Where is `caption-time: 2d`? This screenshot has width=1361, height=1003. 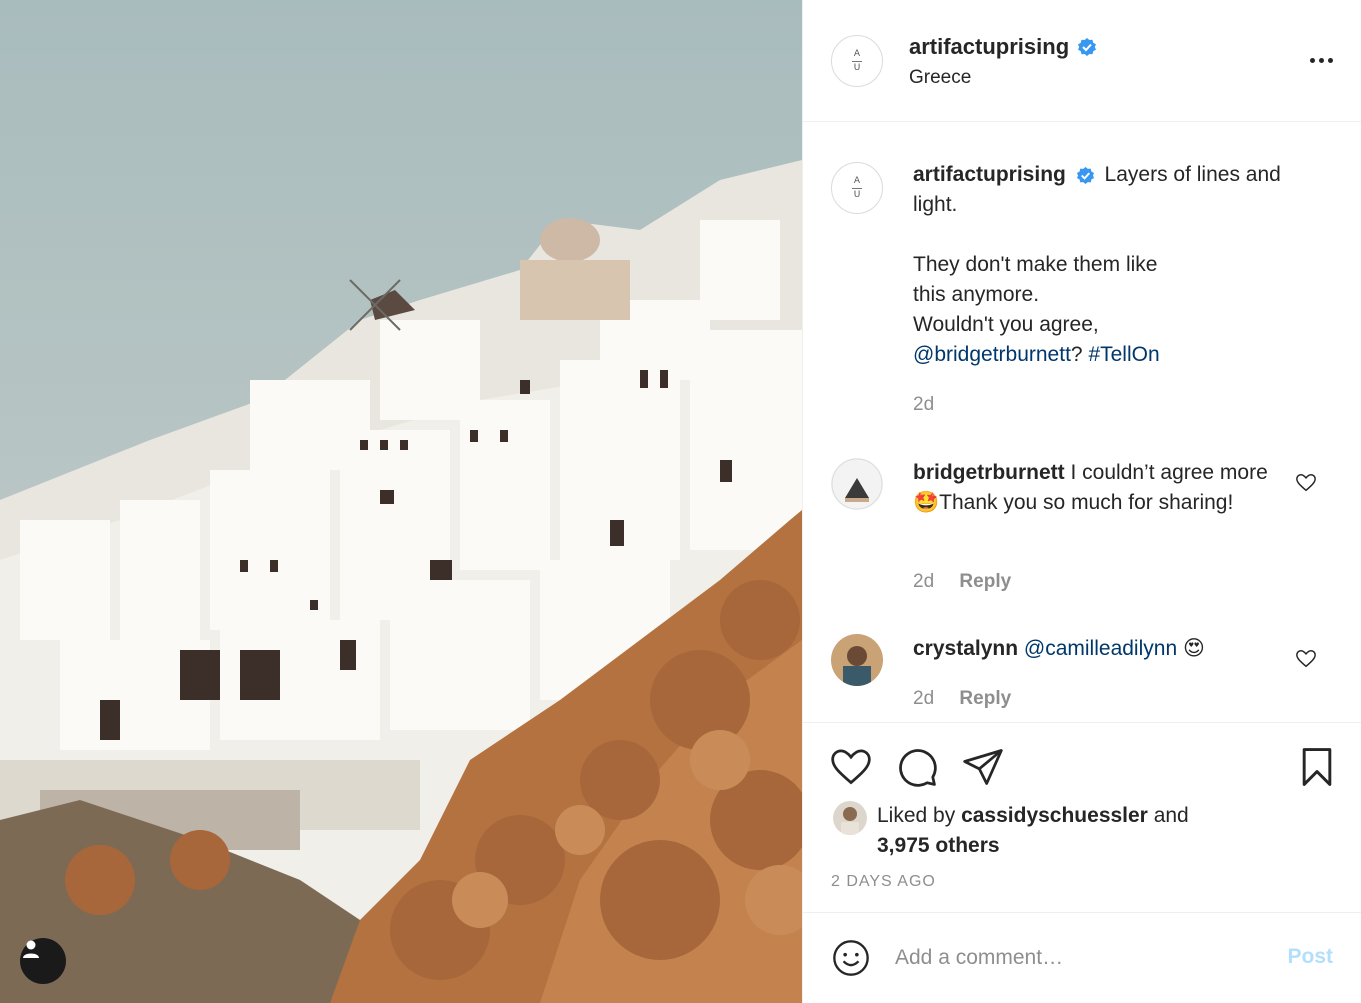
caption-time: 2d is located at coordinates (923, 405).